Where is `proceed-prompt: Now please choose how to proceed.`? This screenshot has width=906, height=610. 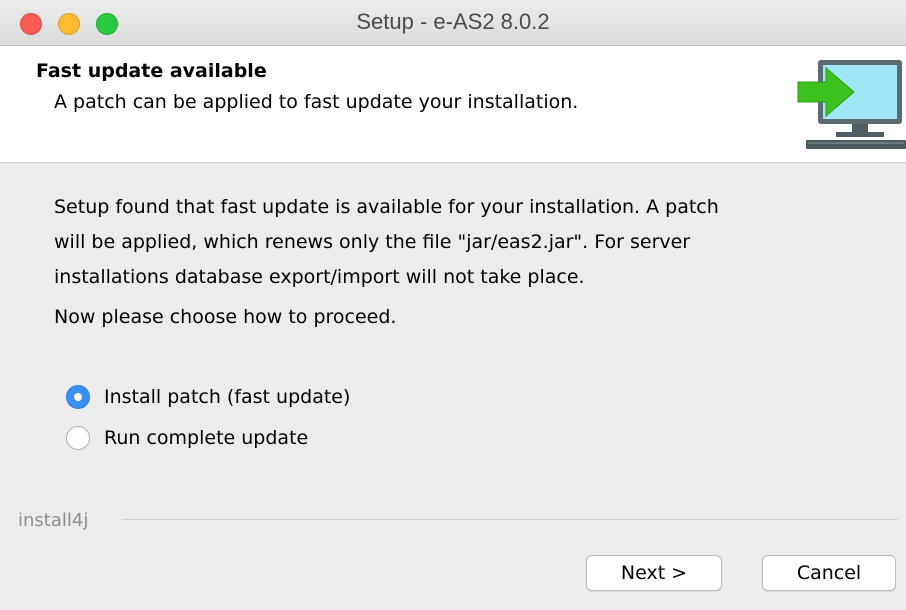 proceed-prompt: Now please choose how to proceed. is located at coordinates (225, 317).